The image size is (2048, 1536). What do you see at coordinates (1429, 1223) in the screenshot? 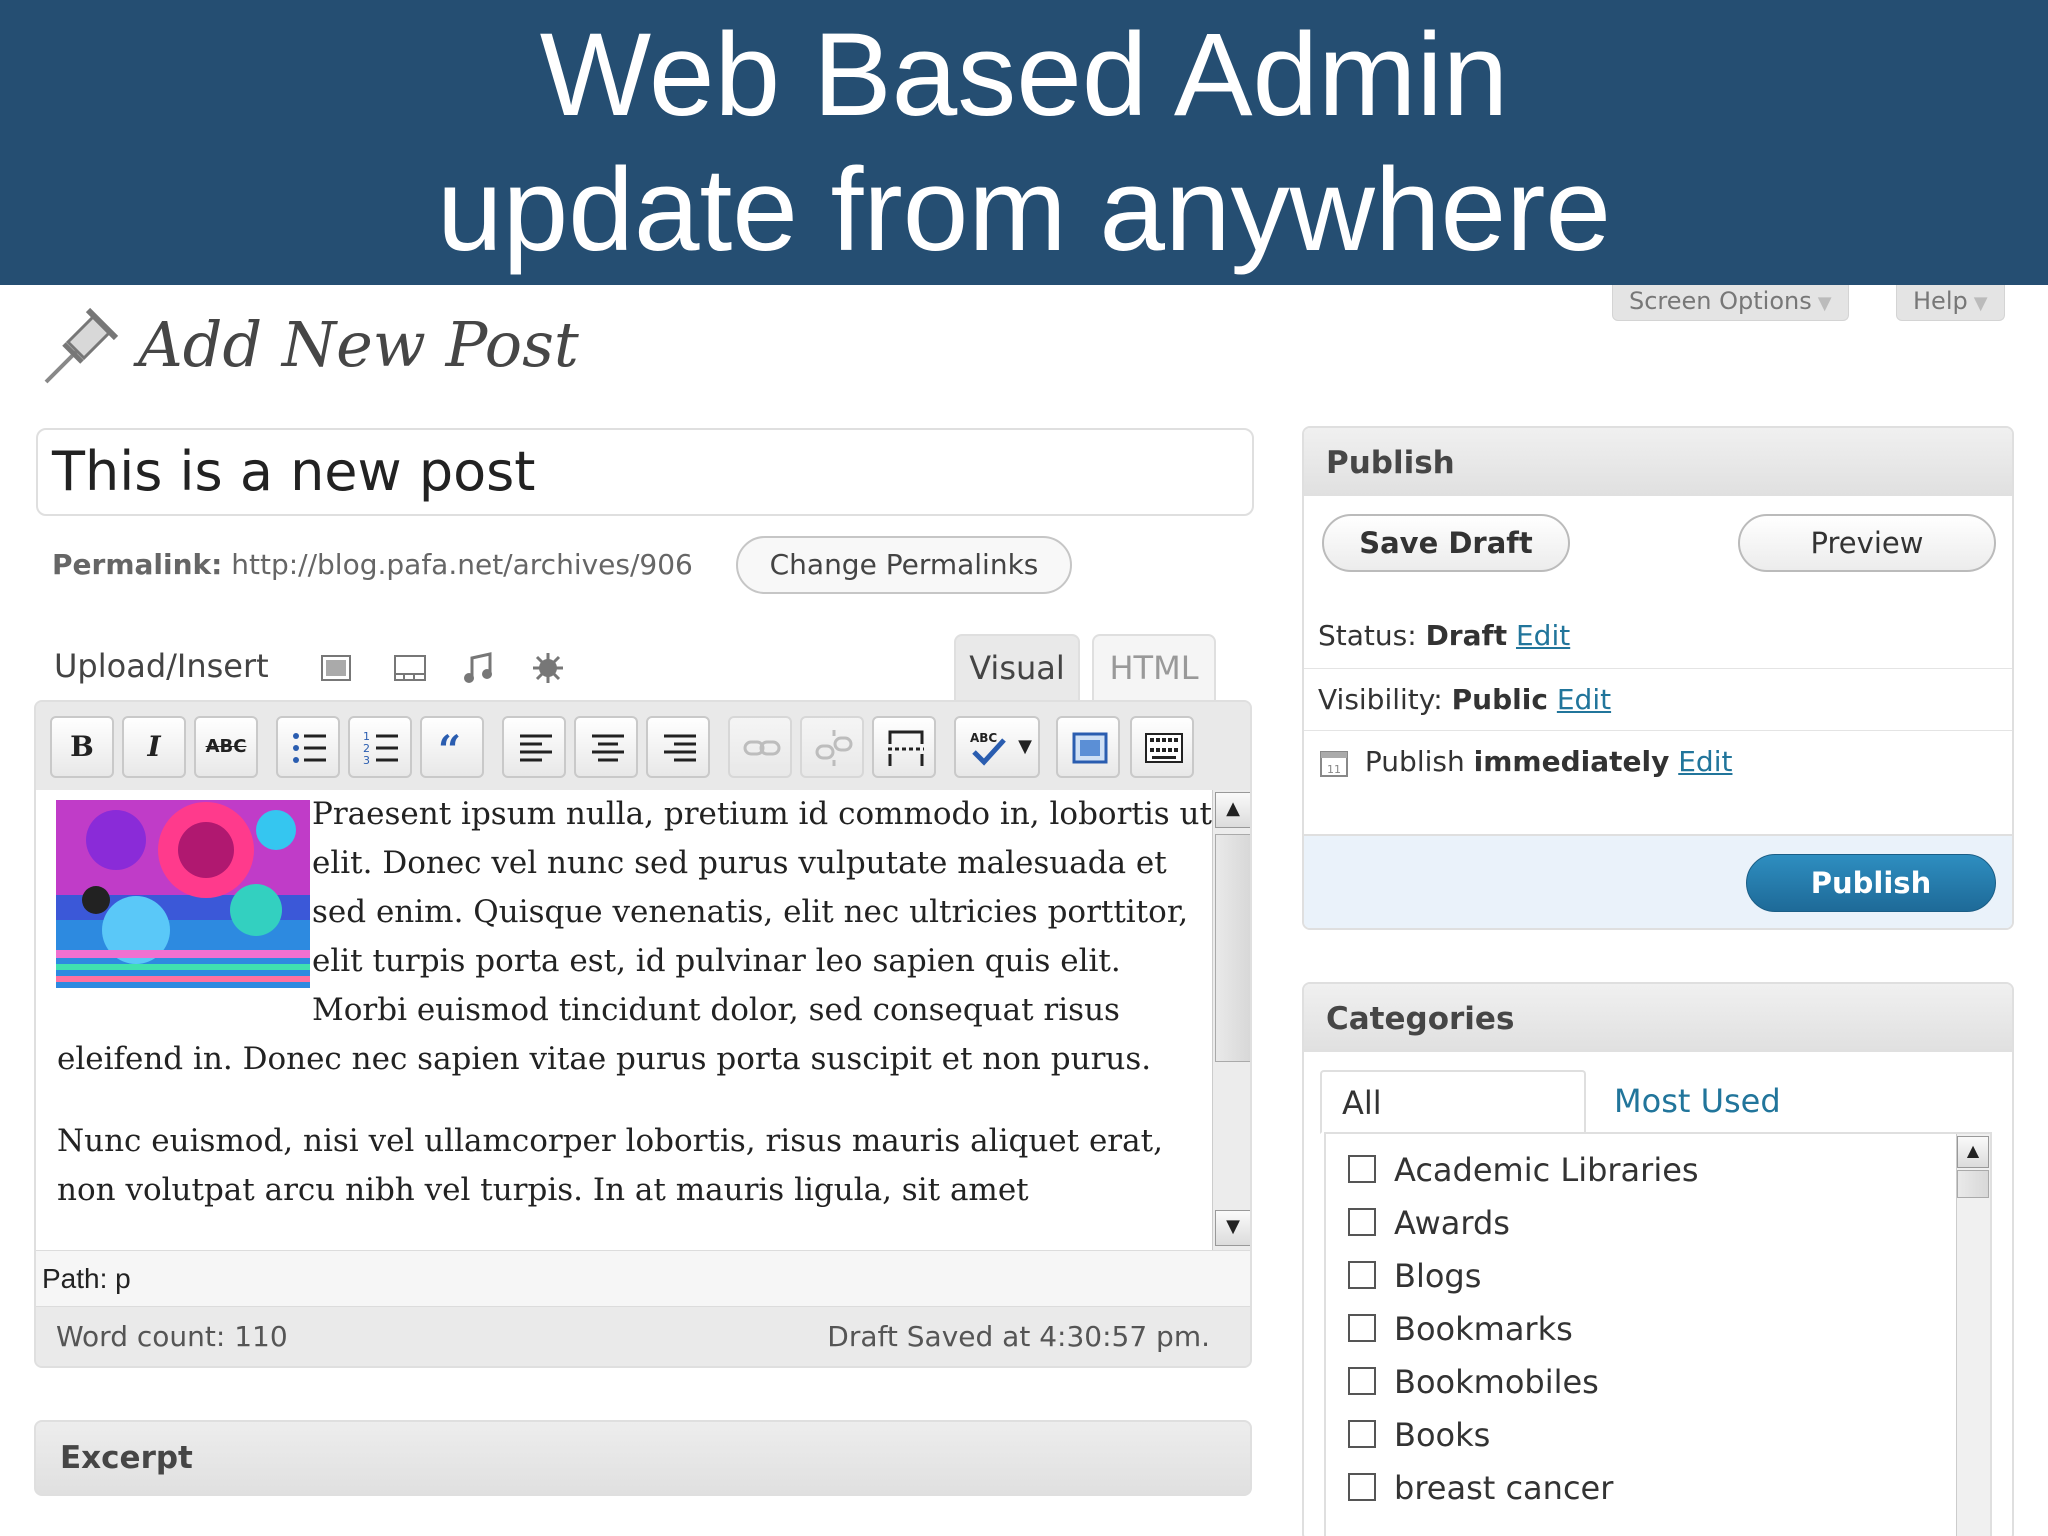
I see `category-item: Awards` at bounding box center [1429, 1223].